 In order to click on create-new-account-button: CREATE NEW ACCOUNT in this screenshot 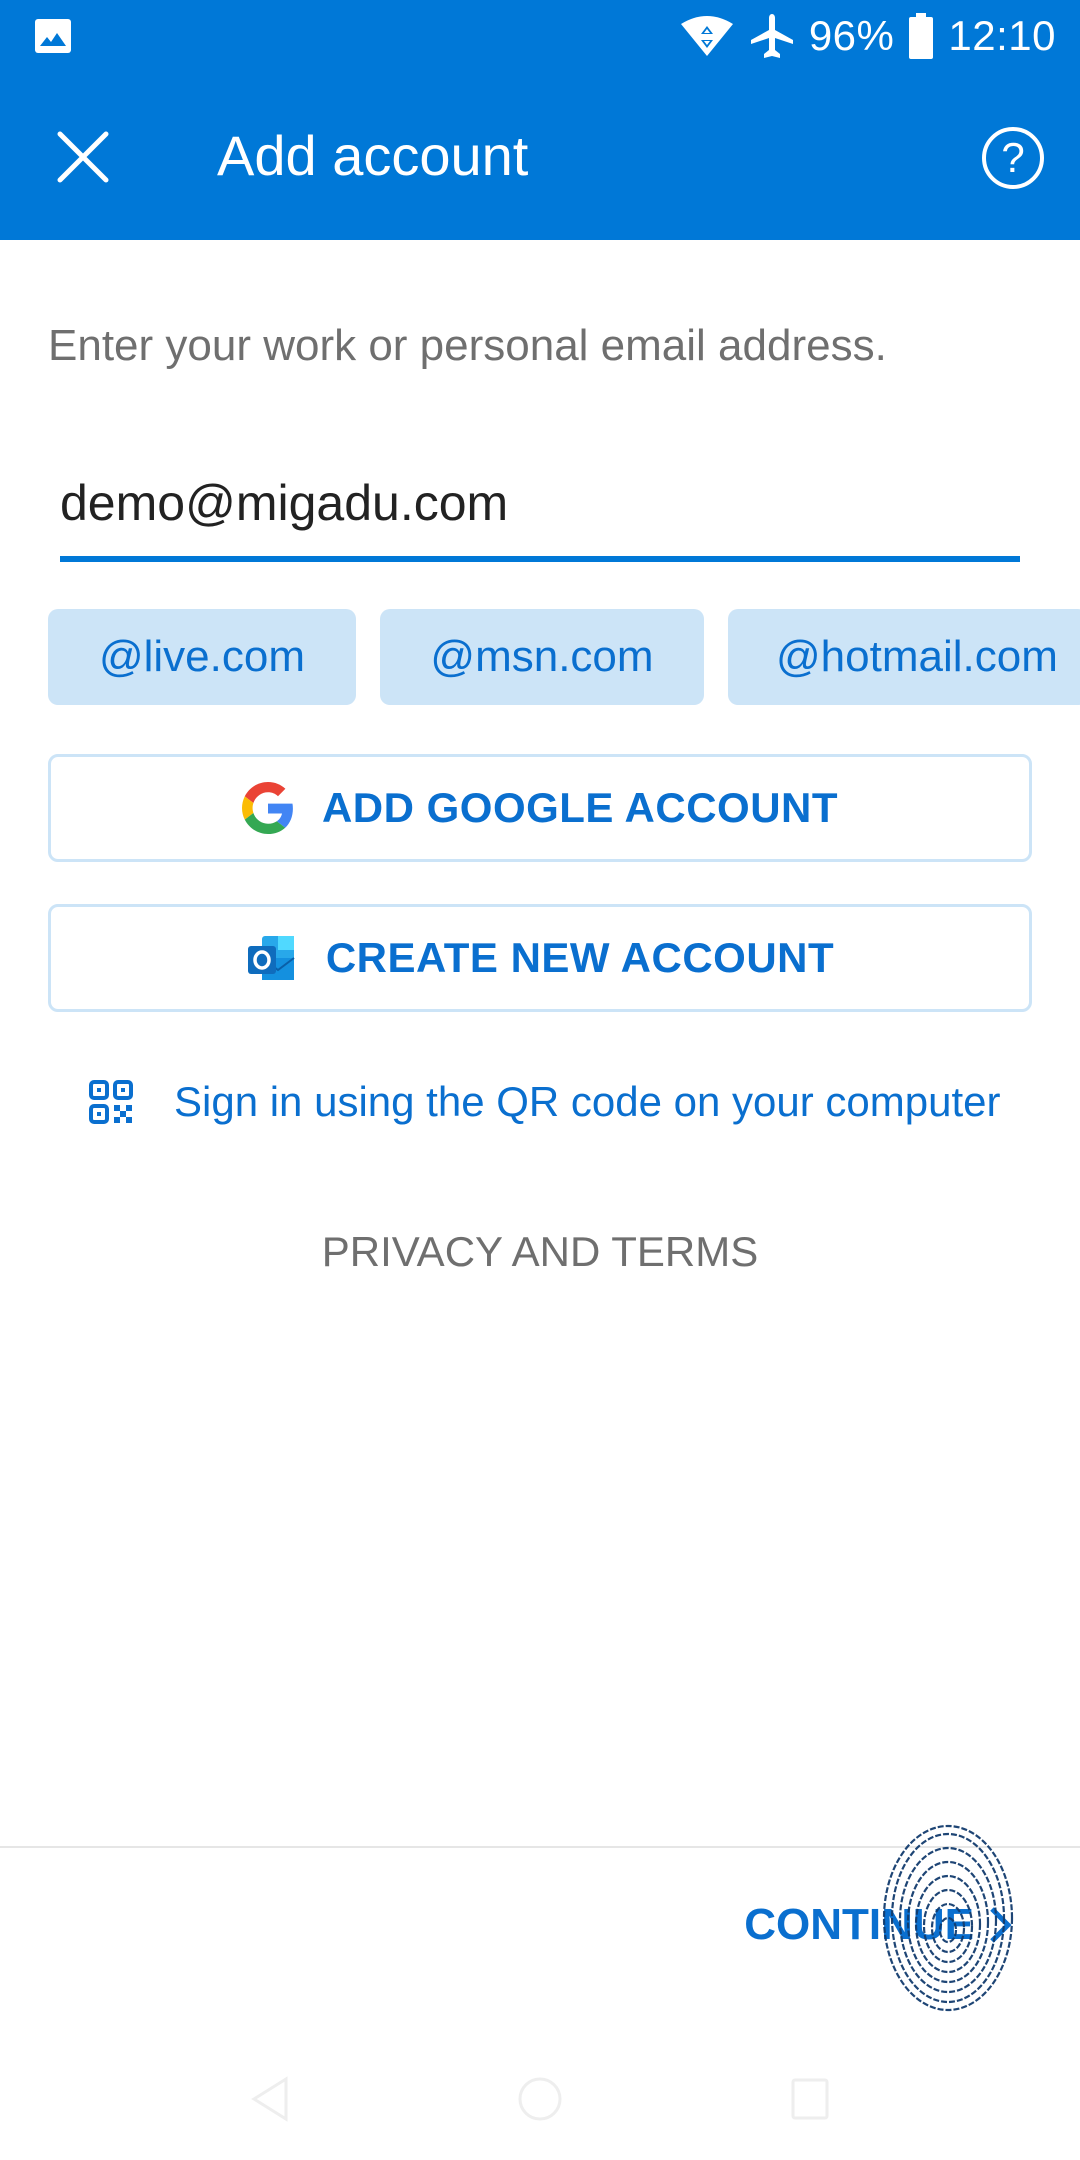, I will do `click(540, 958)`.